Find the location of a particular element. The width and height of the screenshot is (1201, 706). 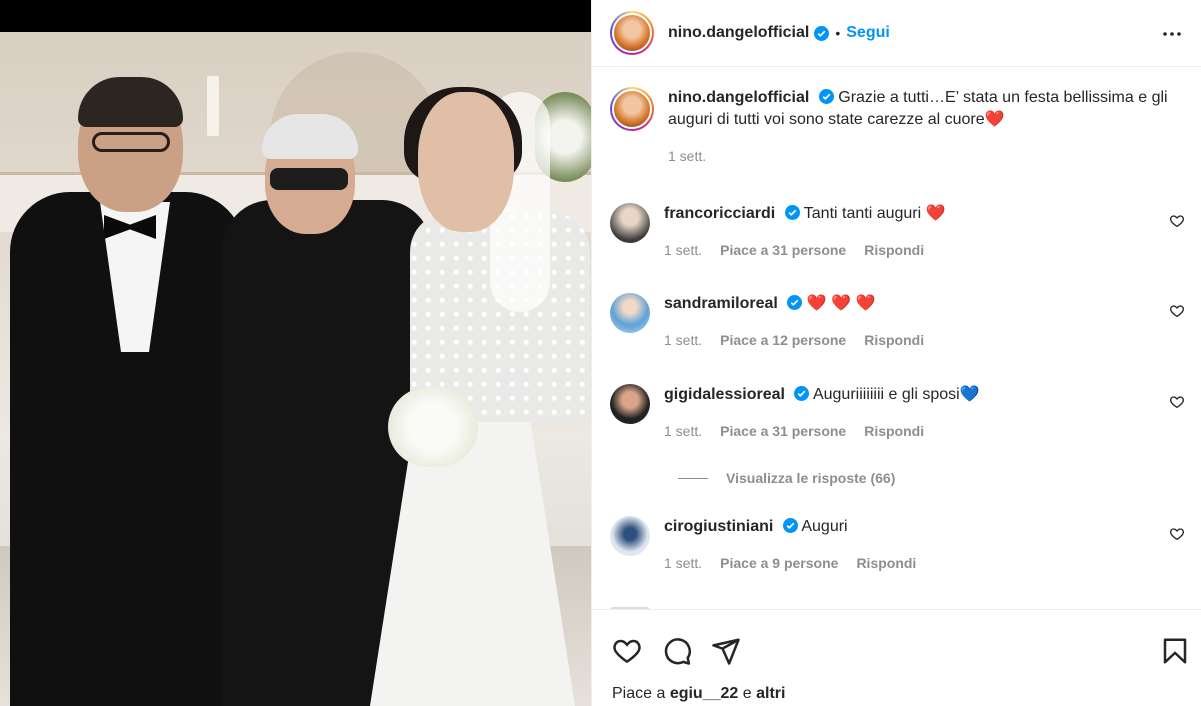

view-replies-label: Visualizza le risposte (66) is located at coordinates (811, 478).